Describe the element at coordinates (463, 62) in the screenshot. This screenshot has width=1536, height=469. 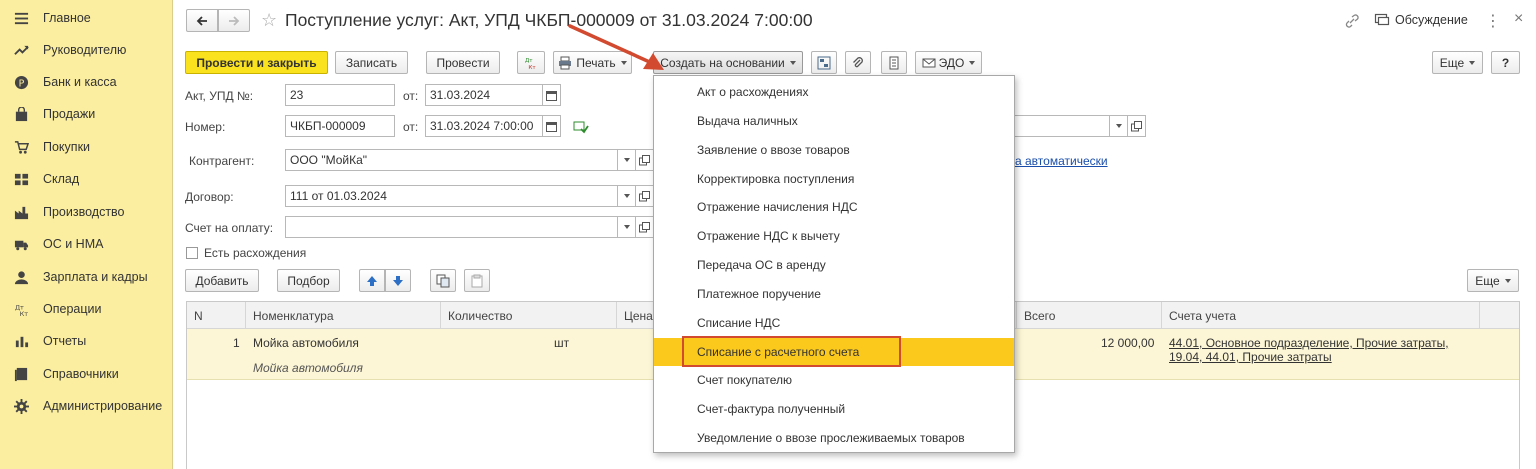
I see `post-button: Провести` at that location.